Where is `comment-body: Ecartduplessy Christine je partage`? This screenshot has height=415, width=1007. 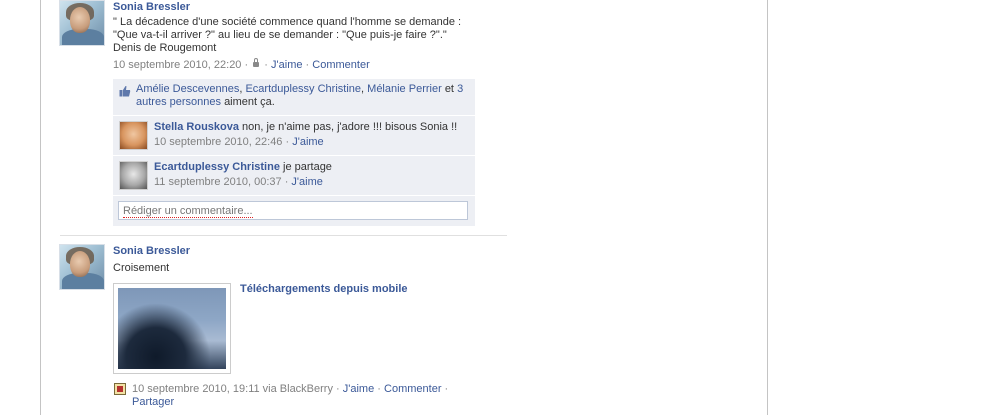
comment-body: Ecartduplessy Christine je partage is located at coordinates (243, 167).